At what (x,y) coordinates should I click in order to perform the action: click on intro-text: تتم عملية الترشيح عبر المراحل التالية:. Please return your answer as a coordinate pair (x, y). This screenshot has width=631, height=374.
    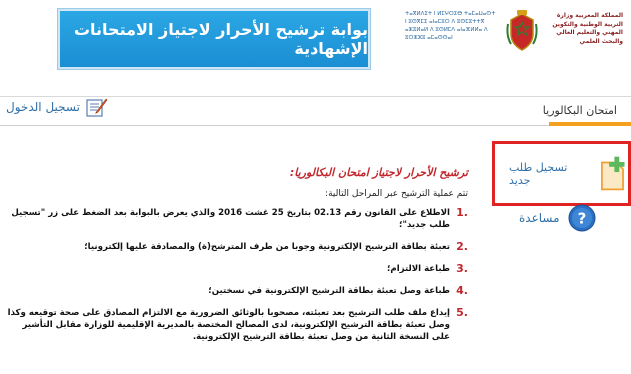
    Looking at the image, I should click on (396, 194).